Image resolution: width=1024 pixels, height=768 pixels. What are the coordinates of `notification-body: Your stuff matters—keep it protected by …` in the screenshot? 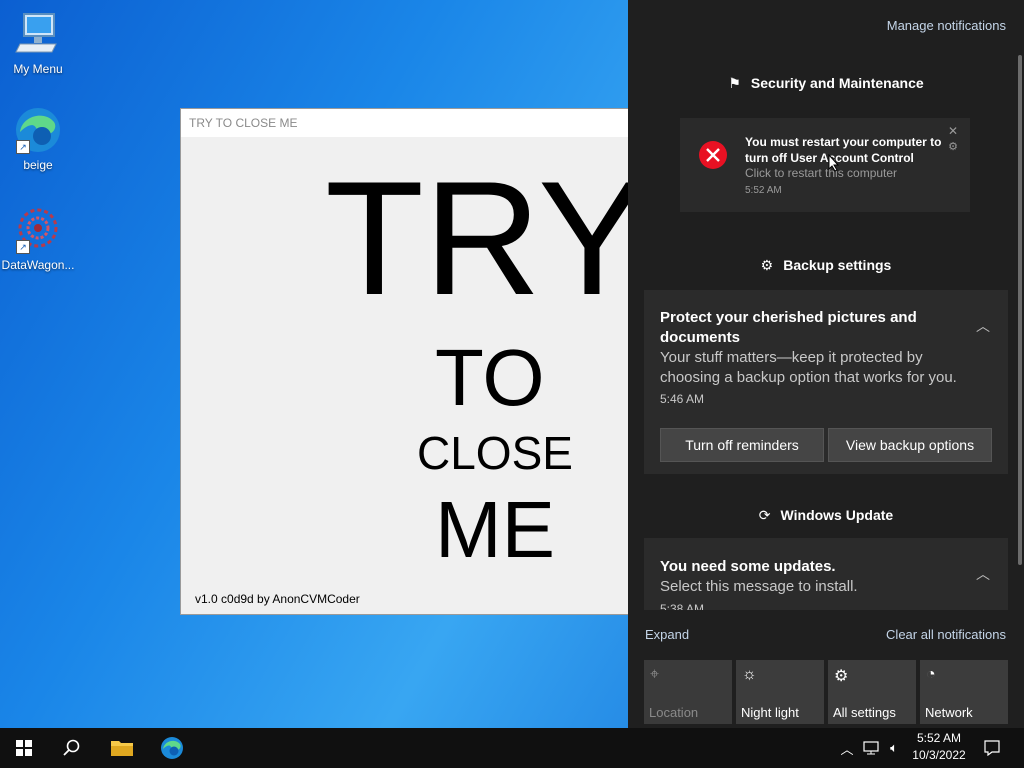 It's located at (808, 367).